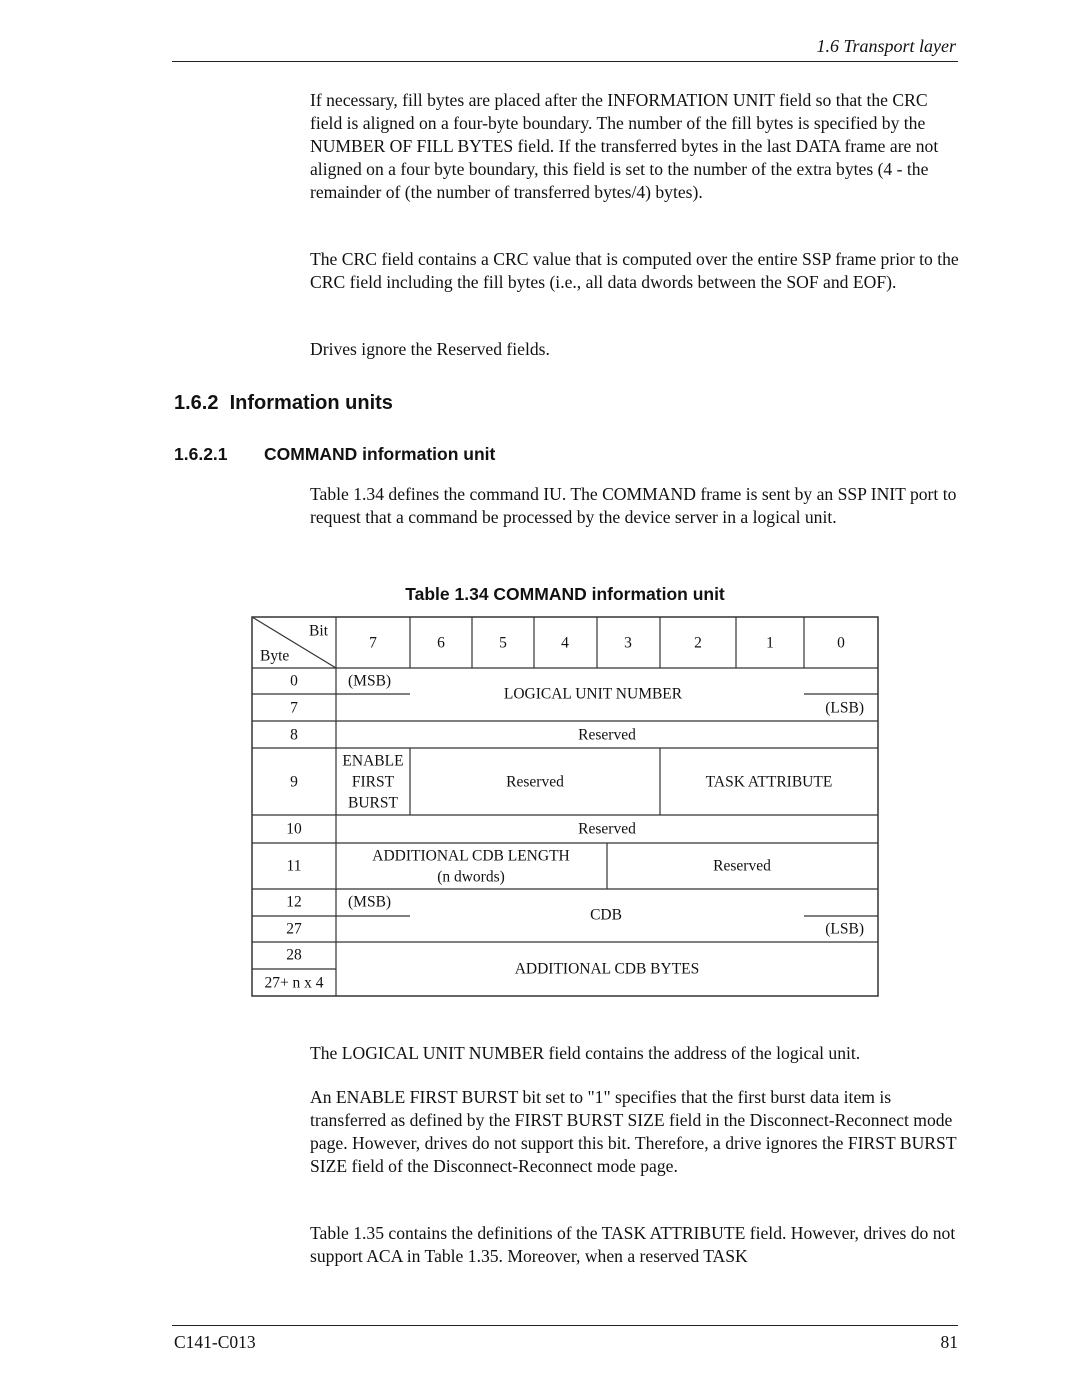 The image size is (1080, 1397). What do you see at coordinates (628, 643) in the screenshot?
I see `bit-header-3: 3` at bounding box center [628, 643].